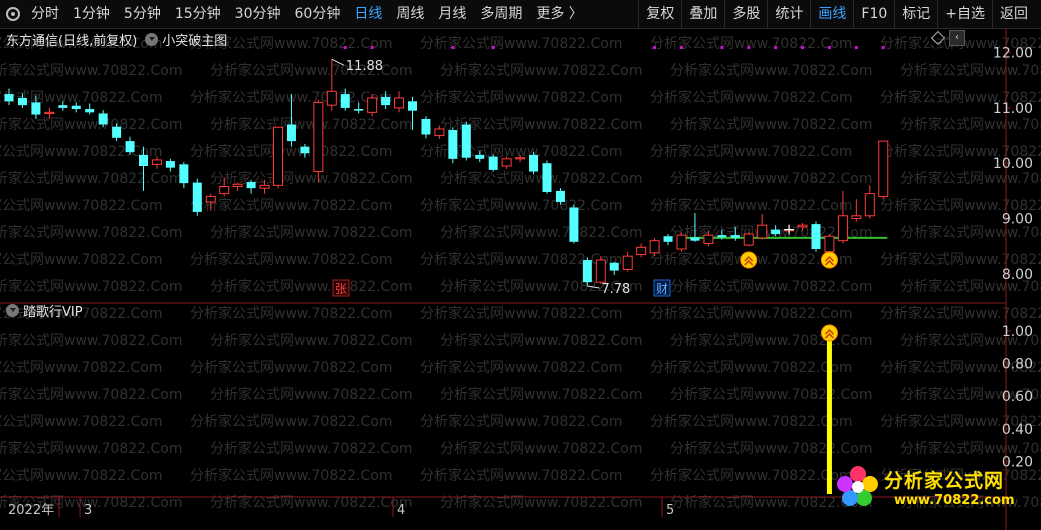  Describe the element at coordinates (745, 14) in the screenshot. I see `action-button-2: 多股` at that location.